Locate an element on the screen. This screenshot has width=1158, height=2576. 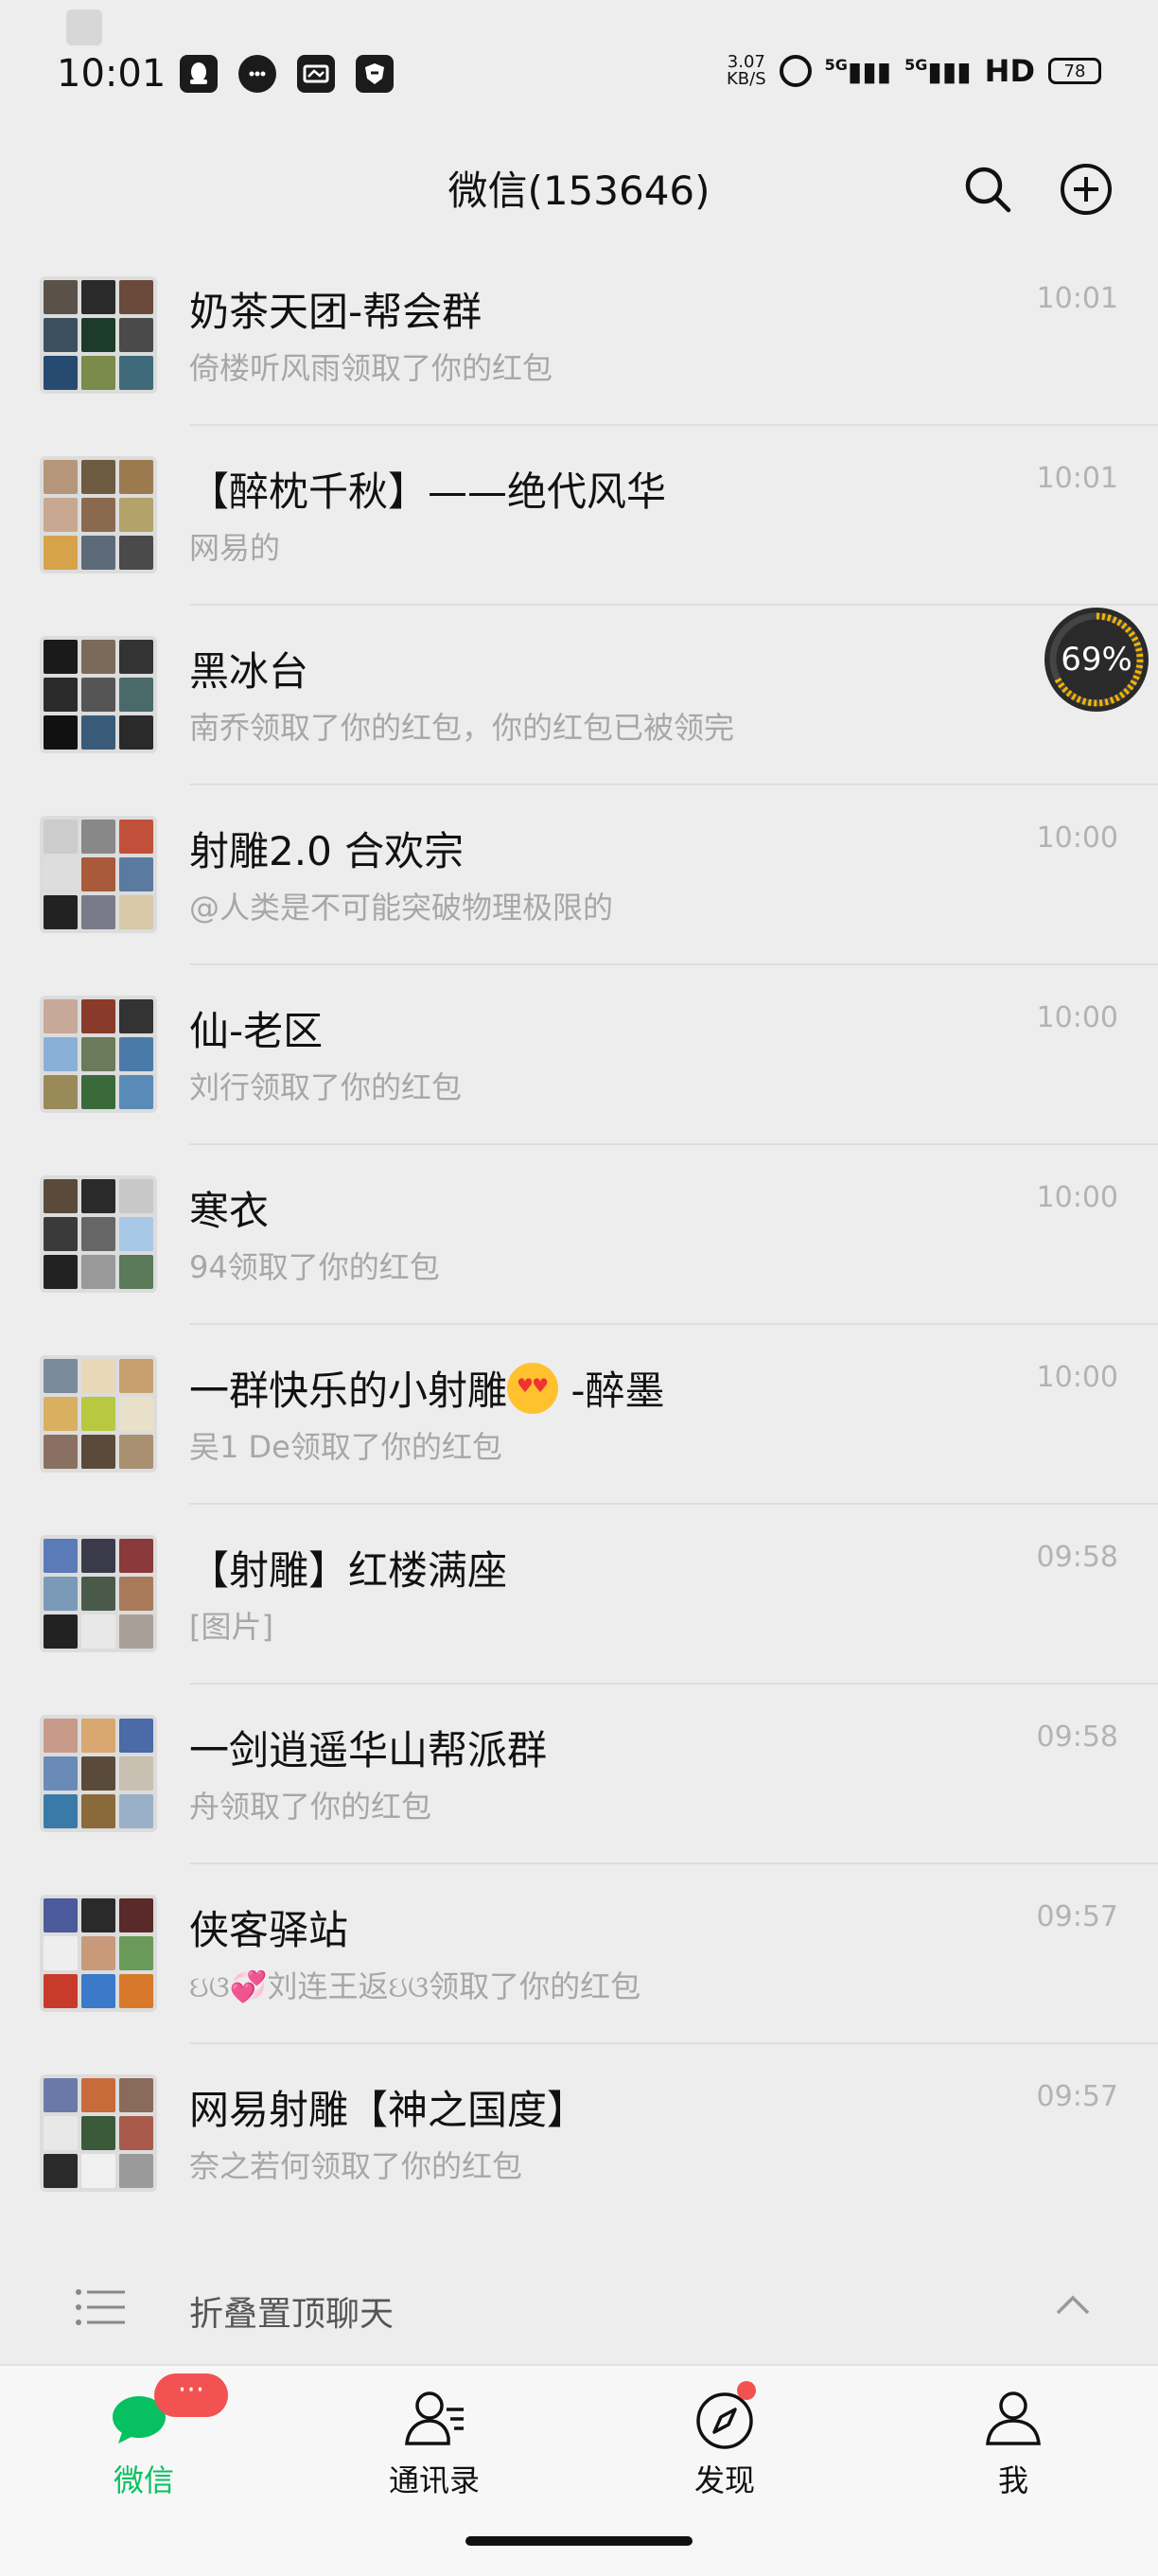
tab-chats: ··· 微信 is located at coordinates (148, 2435).